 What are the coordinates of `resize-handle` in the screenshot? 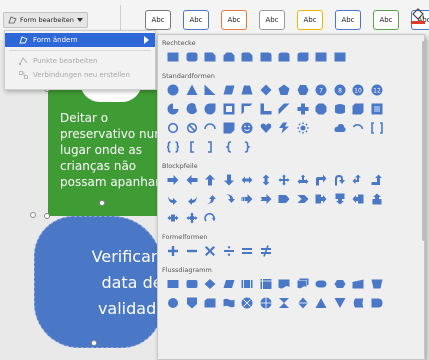 It's located at (33, 215).